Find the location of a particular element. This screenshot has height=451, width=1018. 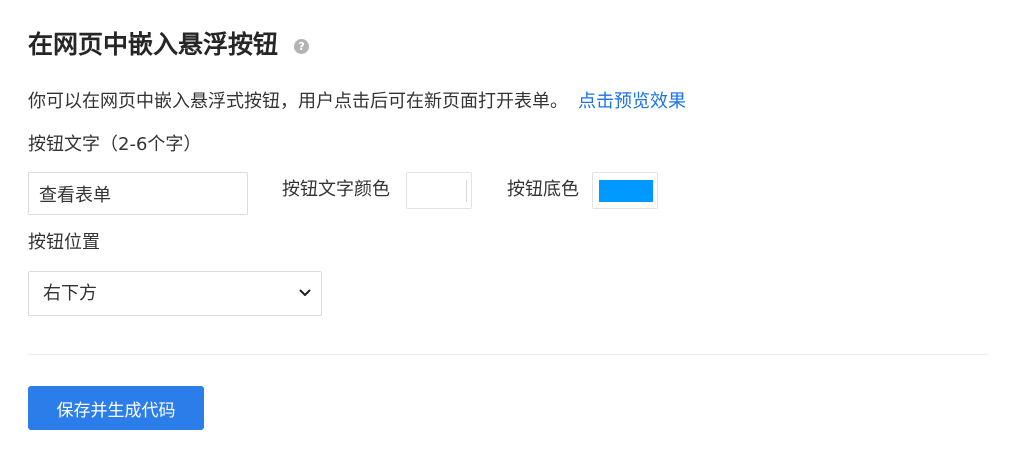

button-text-label: 按钮文字（2-6个字） is located at coordinates (115, 144).